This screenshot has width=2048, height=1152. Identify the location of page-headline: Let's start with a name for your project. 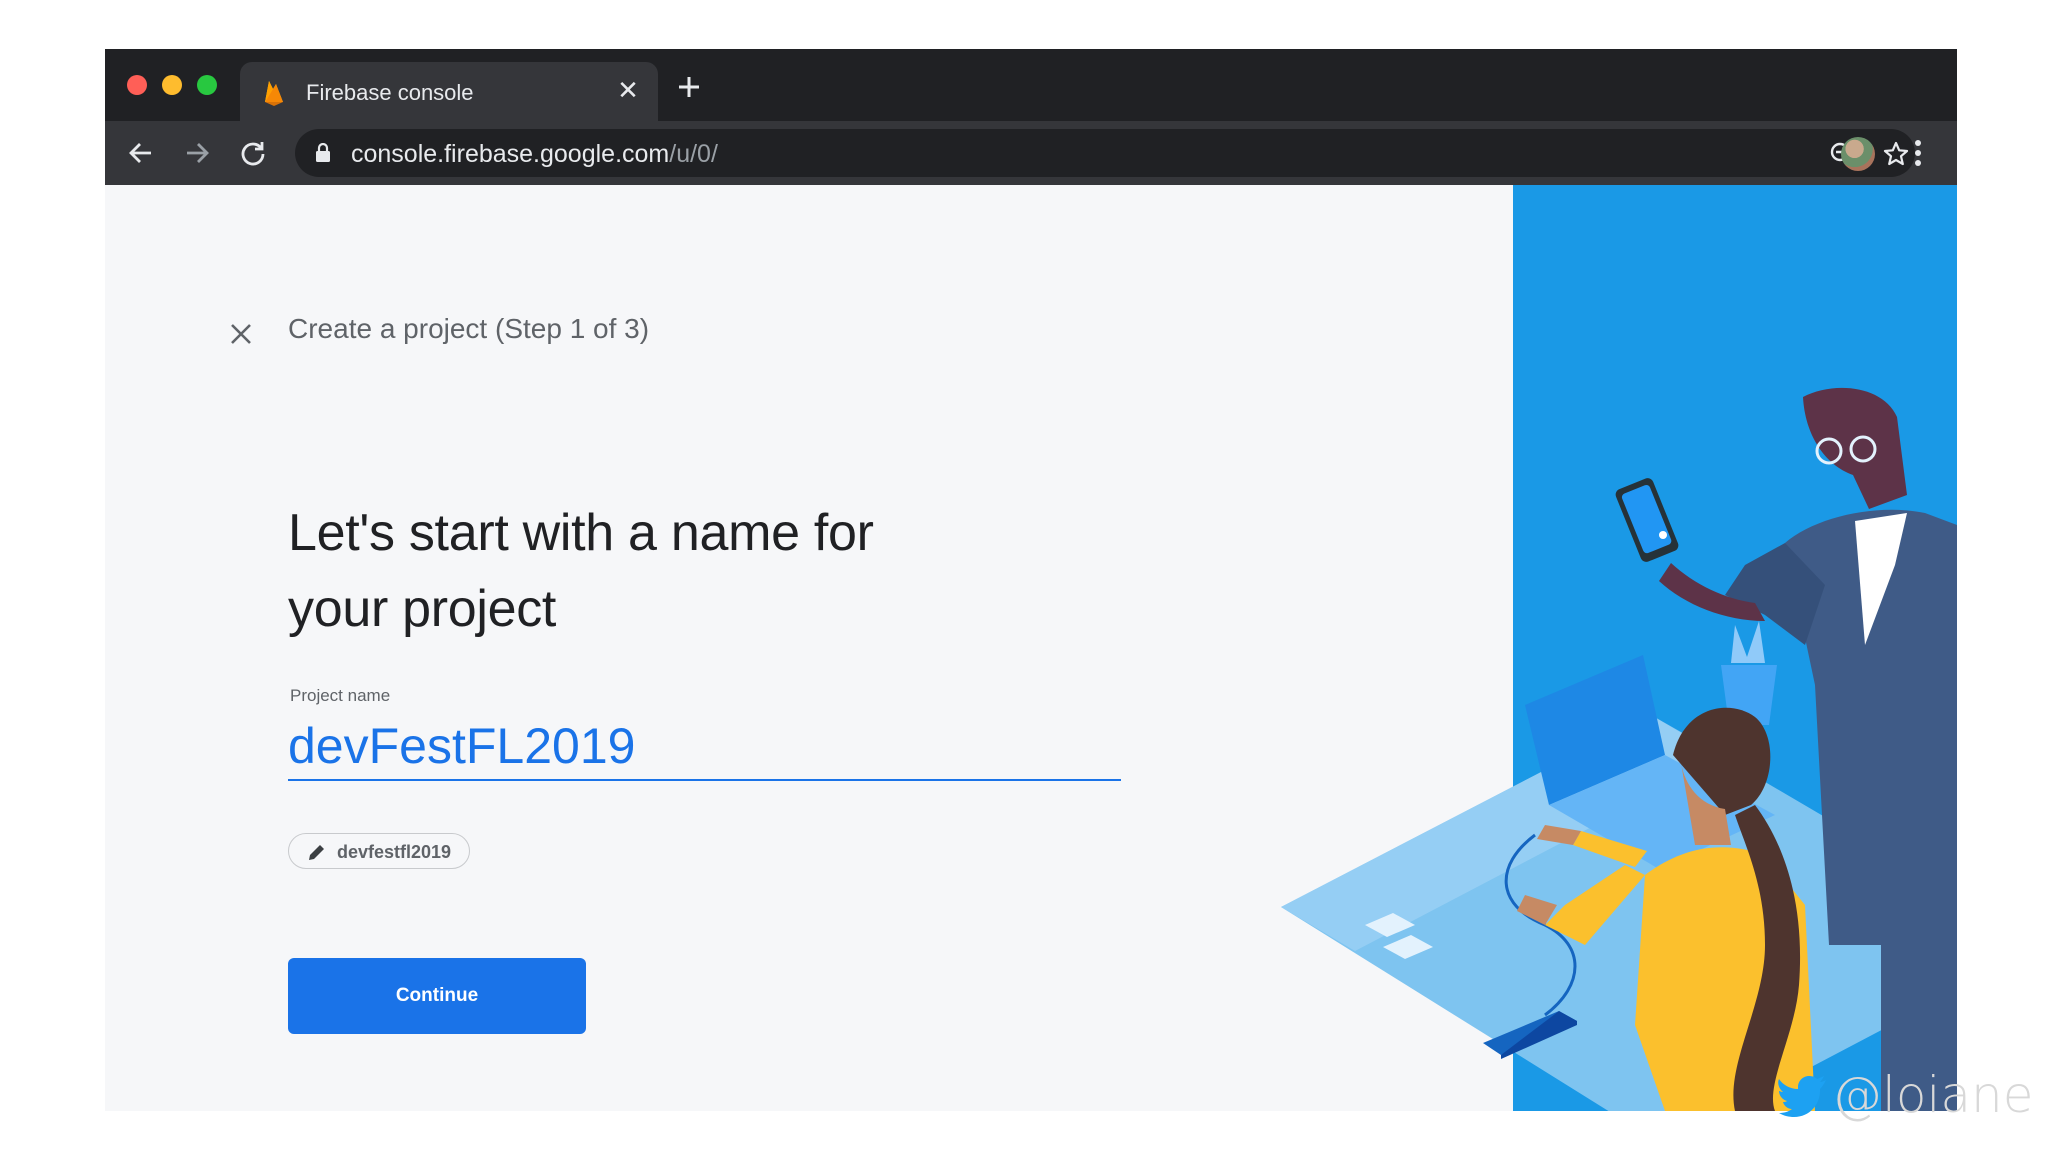
(638, 571).